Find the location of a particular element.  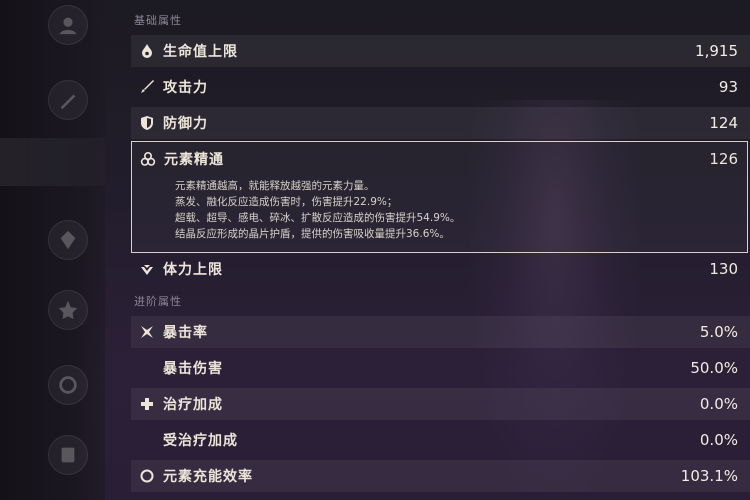

stat-value: 126 is located at coordinates (723, 159).